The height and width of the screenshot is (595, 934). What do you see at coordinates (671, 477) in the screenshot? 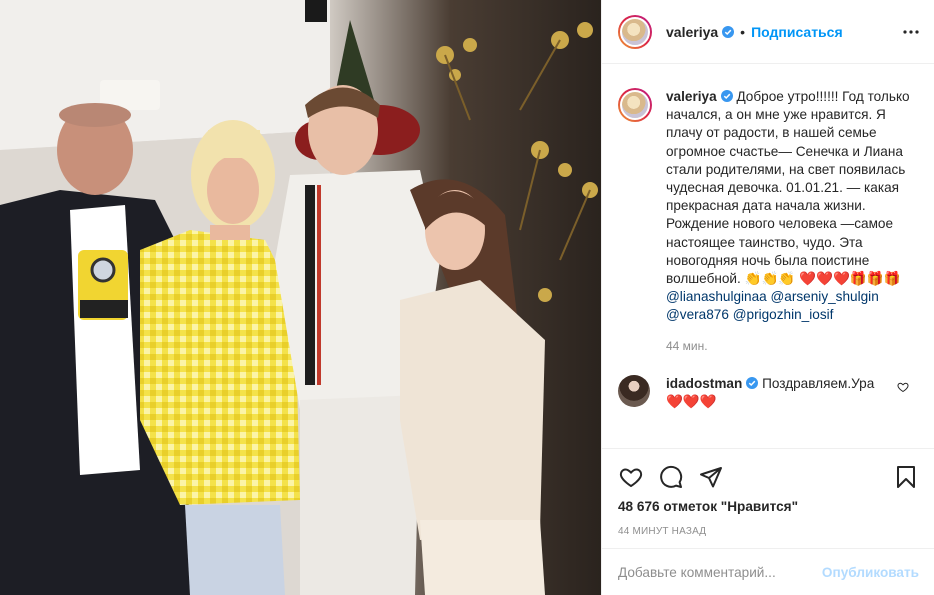
I see `comment-icon` at bounding box center [671, 477].